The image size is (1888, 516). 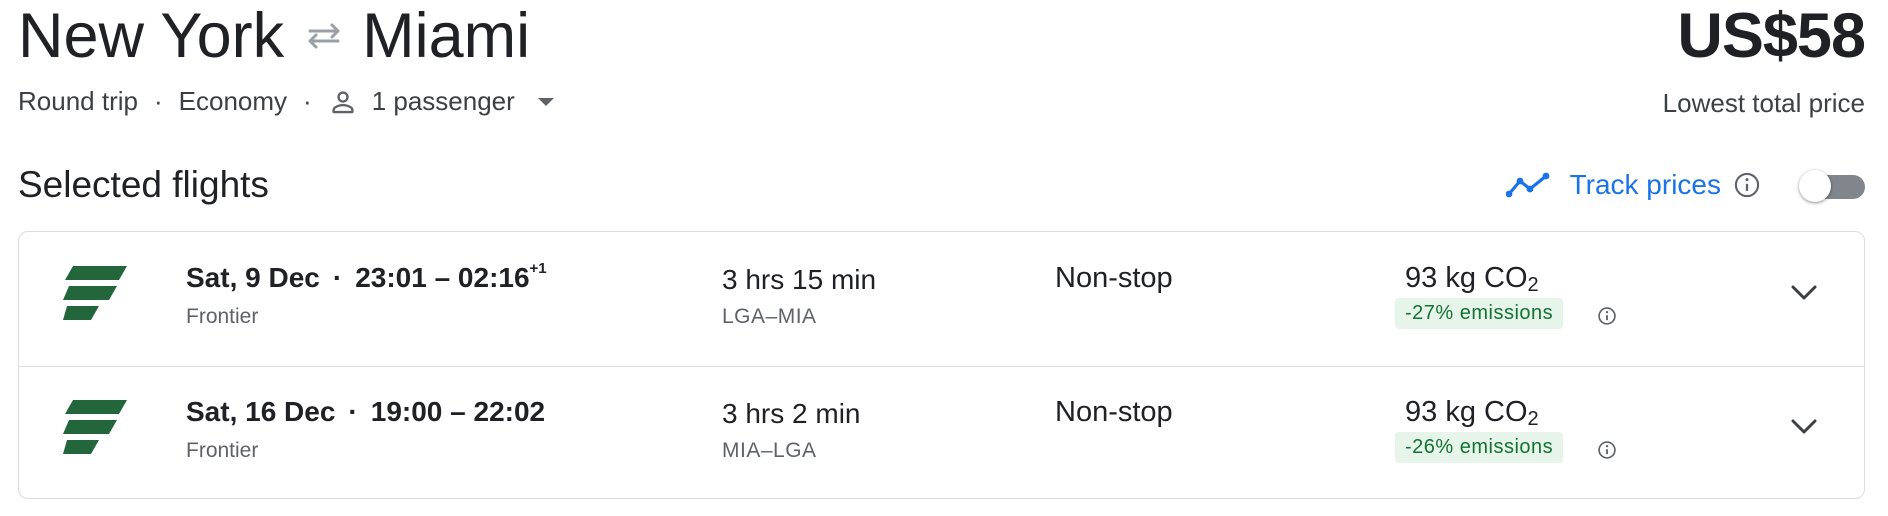 I want to click on dropdown-caret-icon, so click(x=546, y=102).